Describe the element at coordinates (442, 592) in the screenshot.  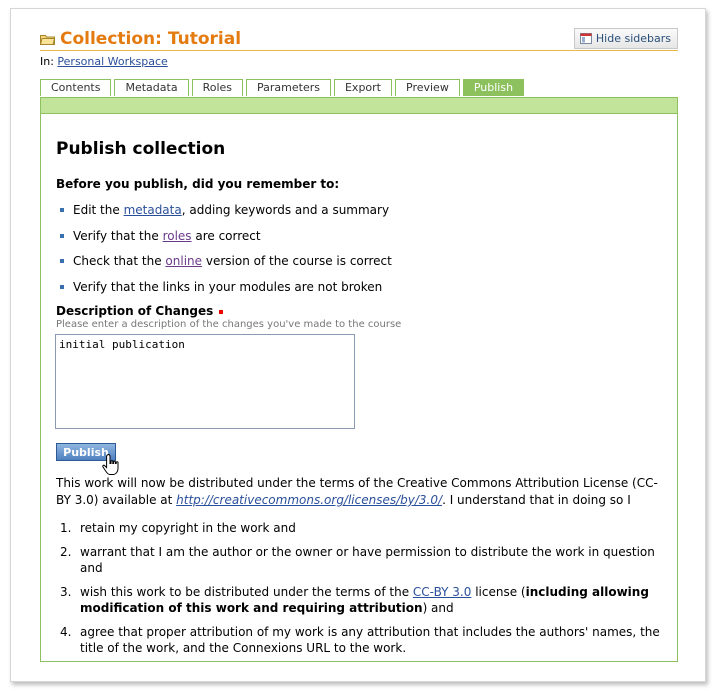
I see `cc-by-link: CC-BY 3.0` at that location.